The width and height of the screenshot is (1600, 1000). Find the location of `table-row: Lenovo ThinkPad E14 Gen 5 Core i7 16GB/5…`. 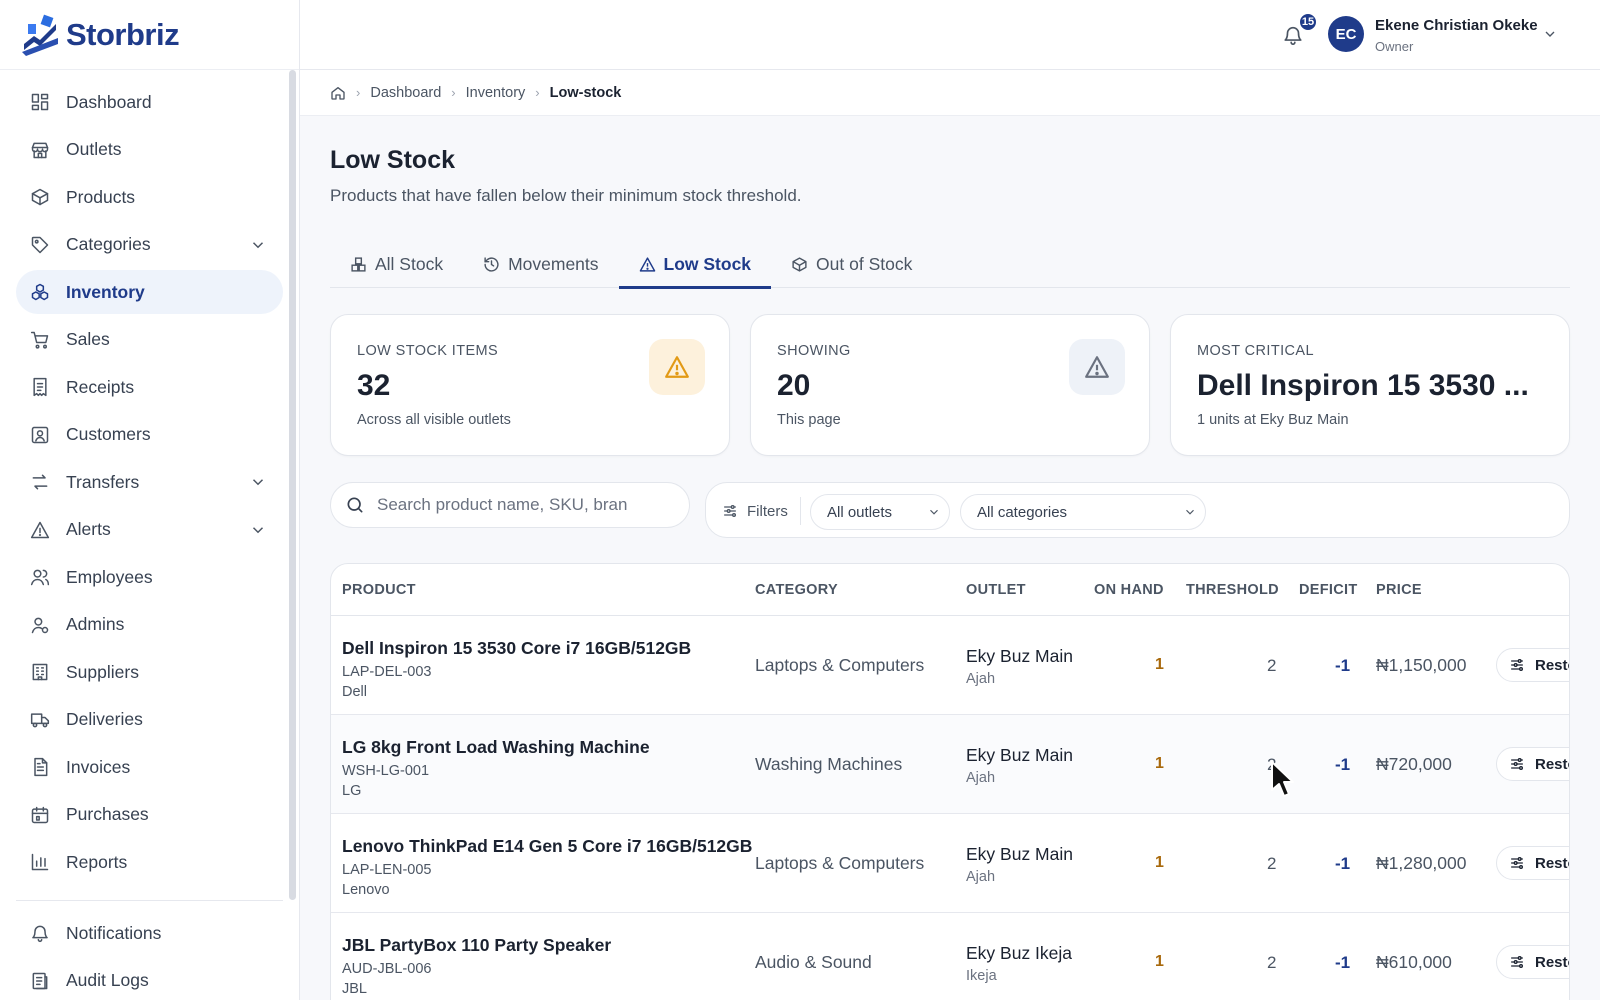

table-row: Lenovo ThinkPad E14 Gen 5 Core i7 16GB/5… is located at coordinates (950, 863).